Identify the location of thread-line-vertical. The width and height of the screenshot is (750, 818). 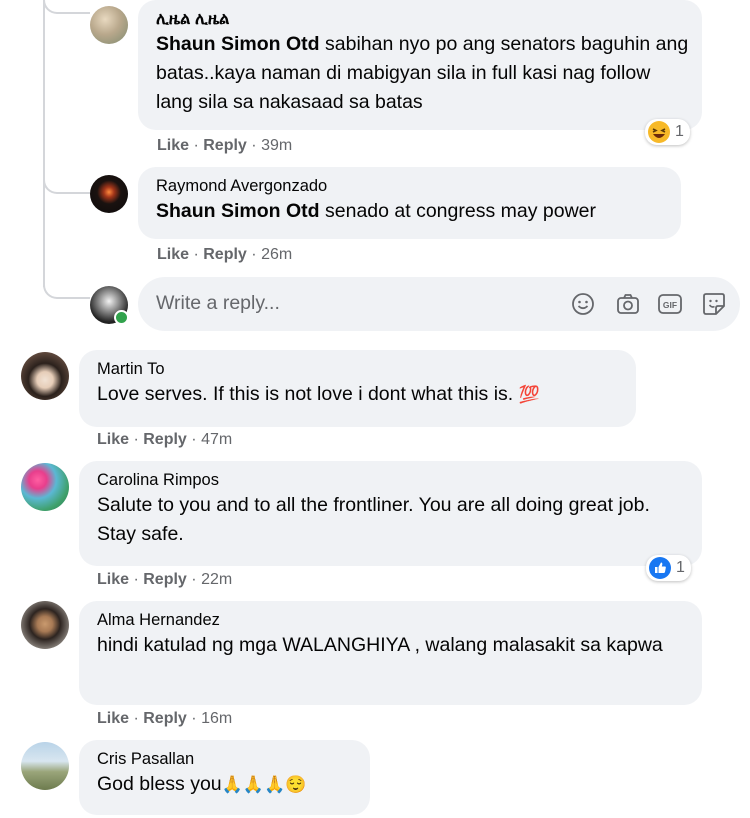
(44, 143).